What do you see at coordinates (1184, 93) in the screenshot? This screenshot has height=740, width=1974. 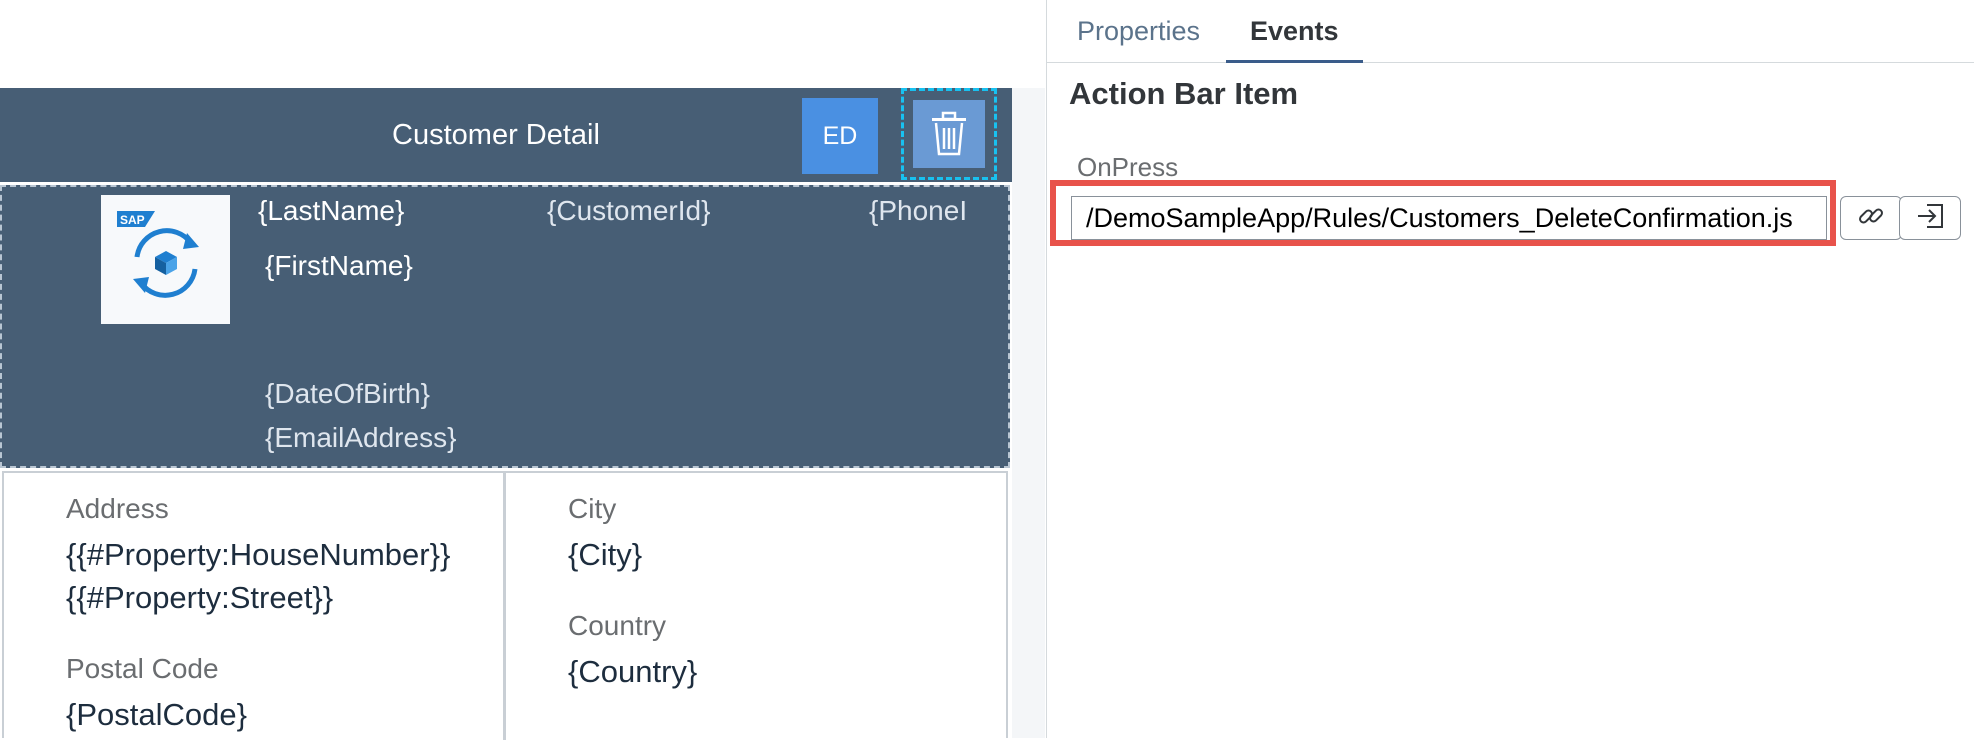 I see `section-title: Action Bar Item` at bounding box center [1184, 93].